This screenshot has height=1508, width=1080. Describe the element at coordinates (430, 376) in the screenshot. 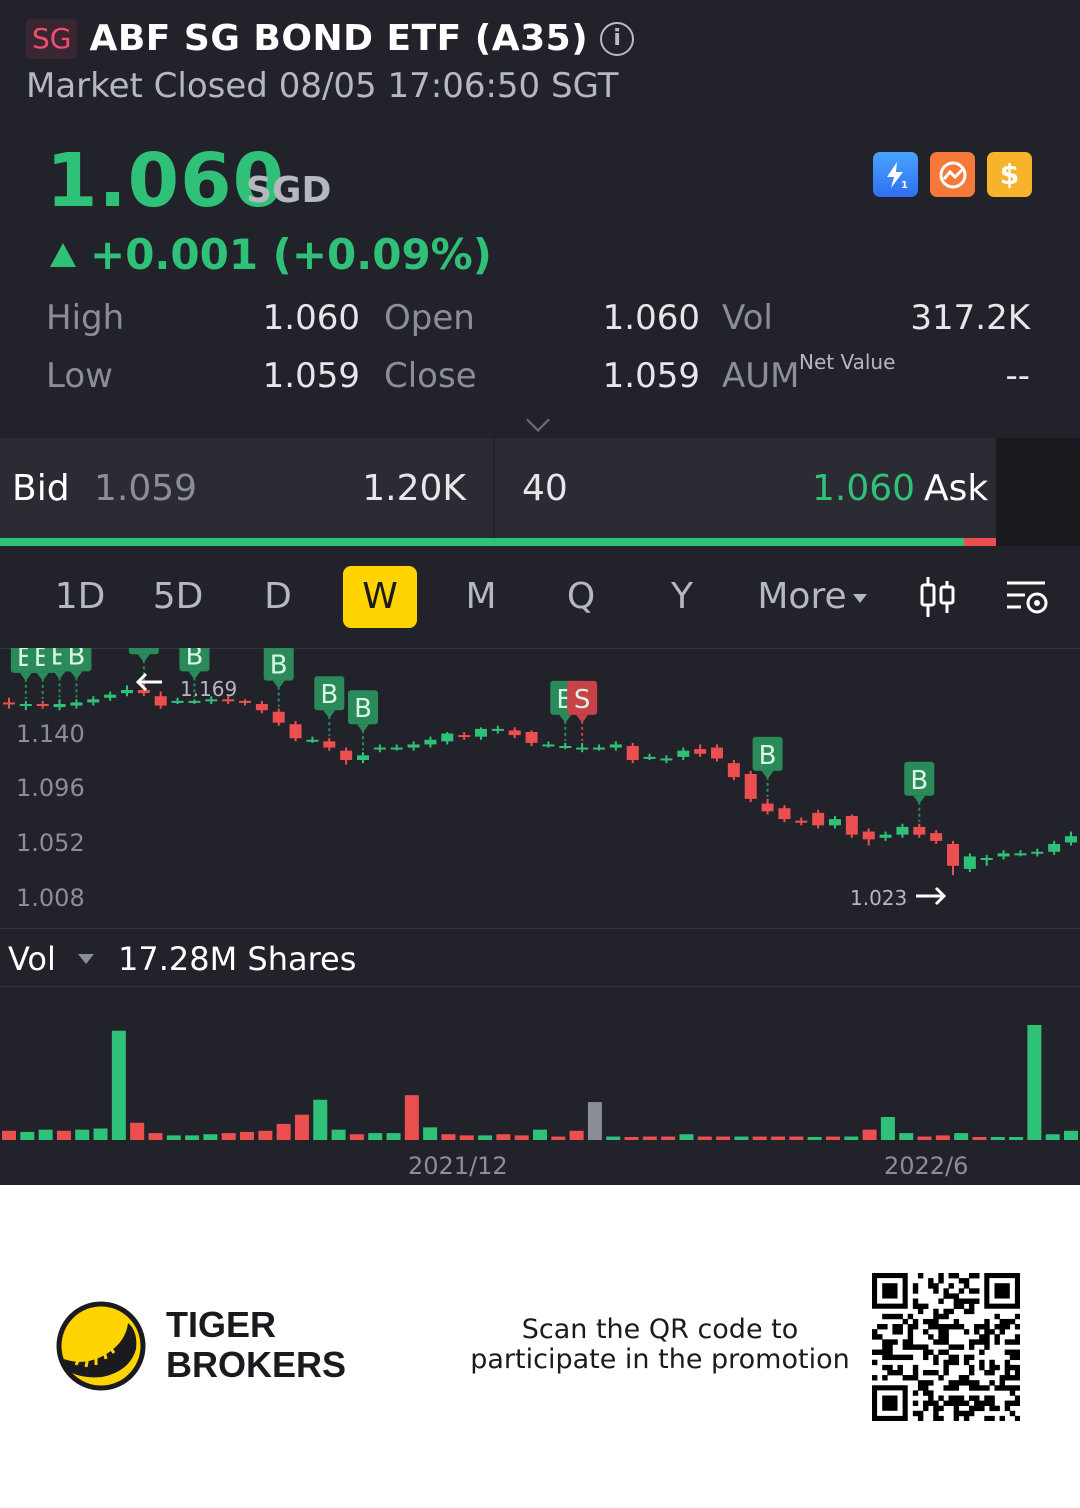

I see `close-label: Close` at that location.